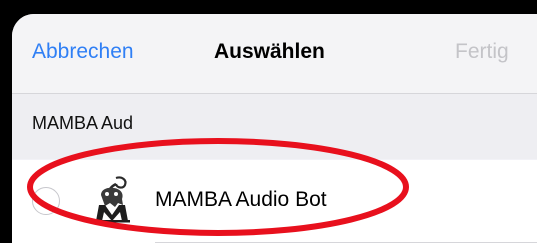 Image resolution: width=537 pixels, height=243 pixels. What do you see at coordinates (269, 51) in the screenshot?
I see `page-title: Auswählen` at bounding box center [269, 51].